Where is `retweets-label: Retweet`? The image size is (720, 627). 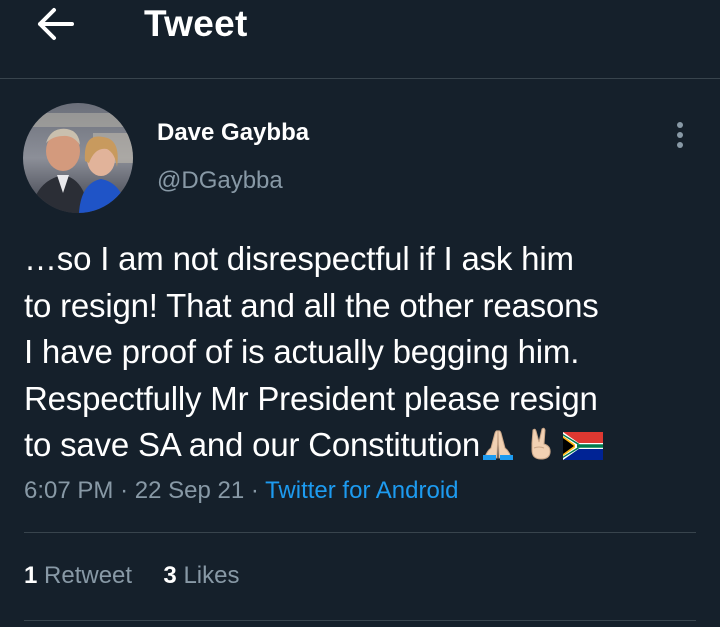 retweets-label: Retweet is located at coordinates (88, 575).